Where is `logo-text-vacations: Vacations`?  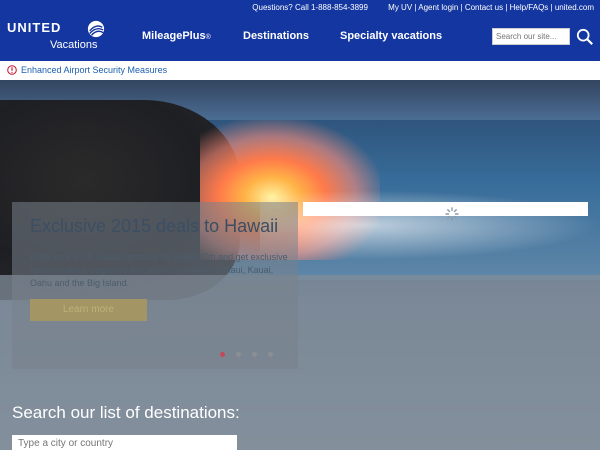 logo-text-vacations: Vacations is located at coordinates (74, 45).